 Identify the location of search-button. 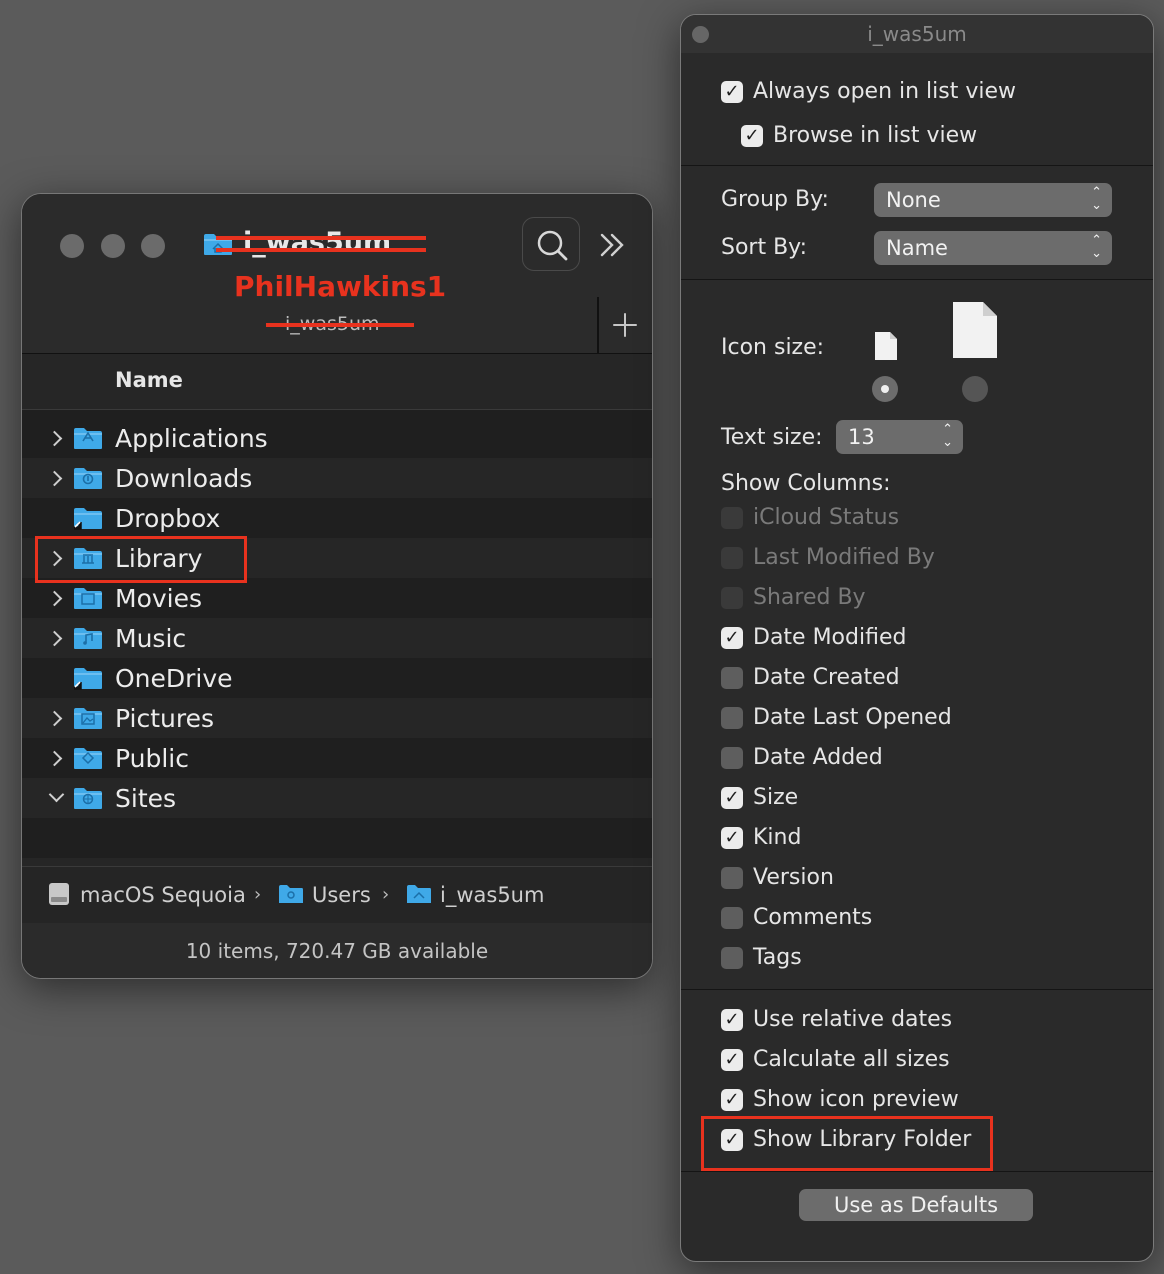
(551, 244).